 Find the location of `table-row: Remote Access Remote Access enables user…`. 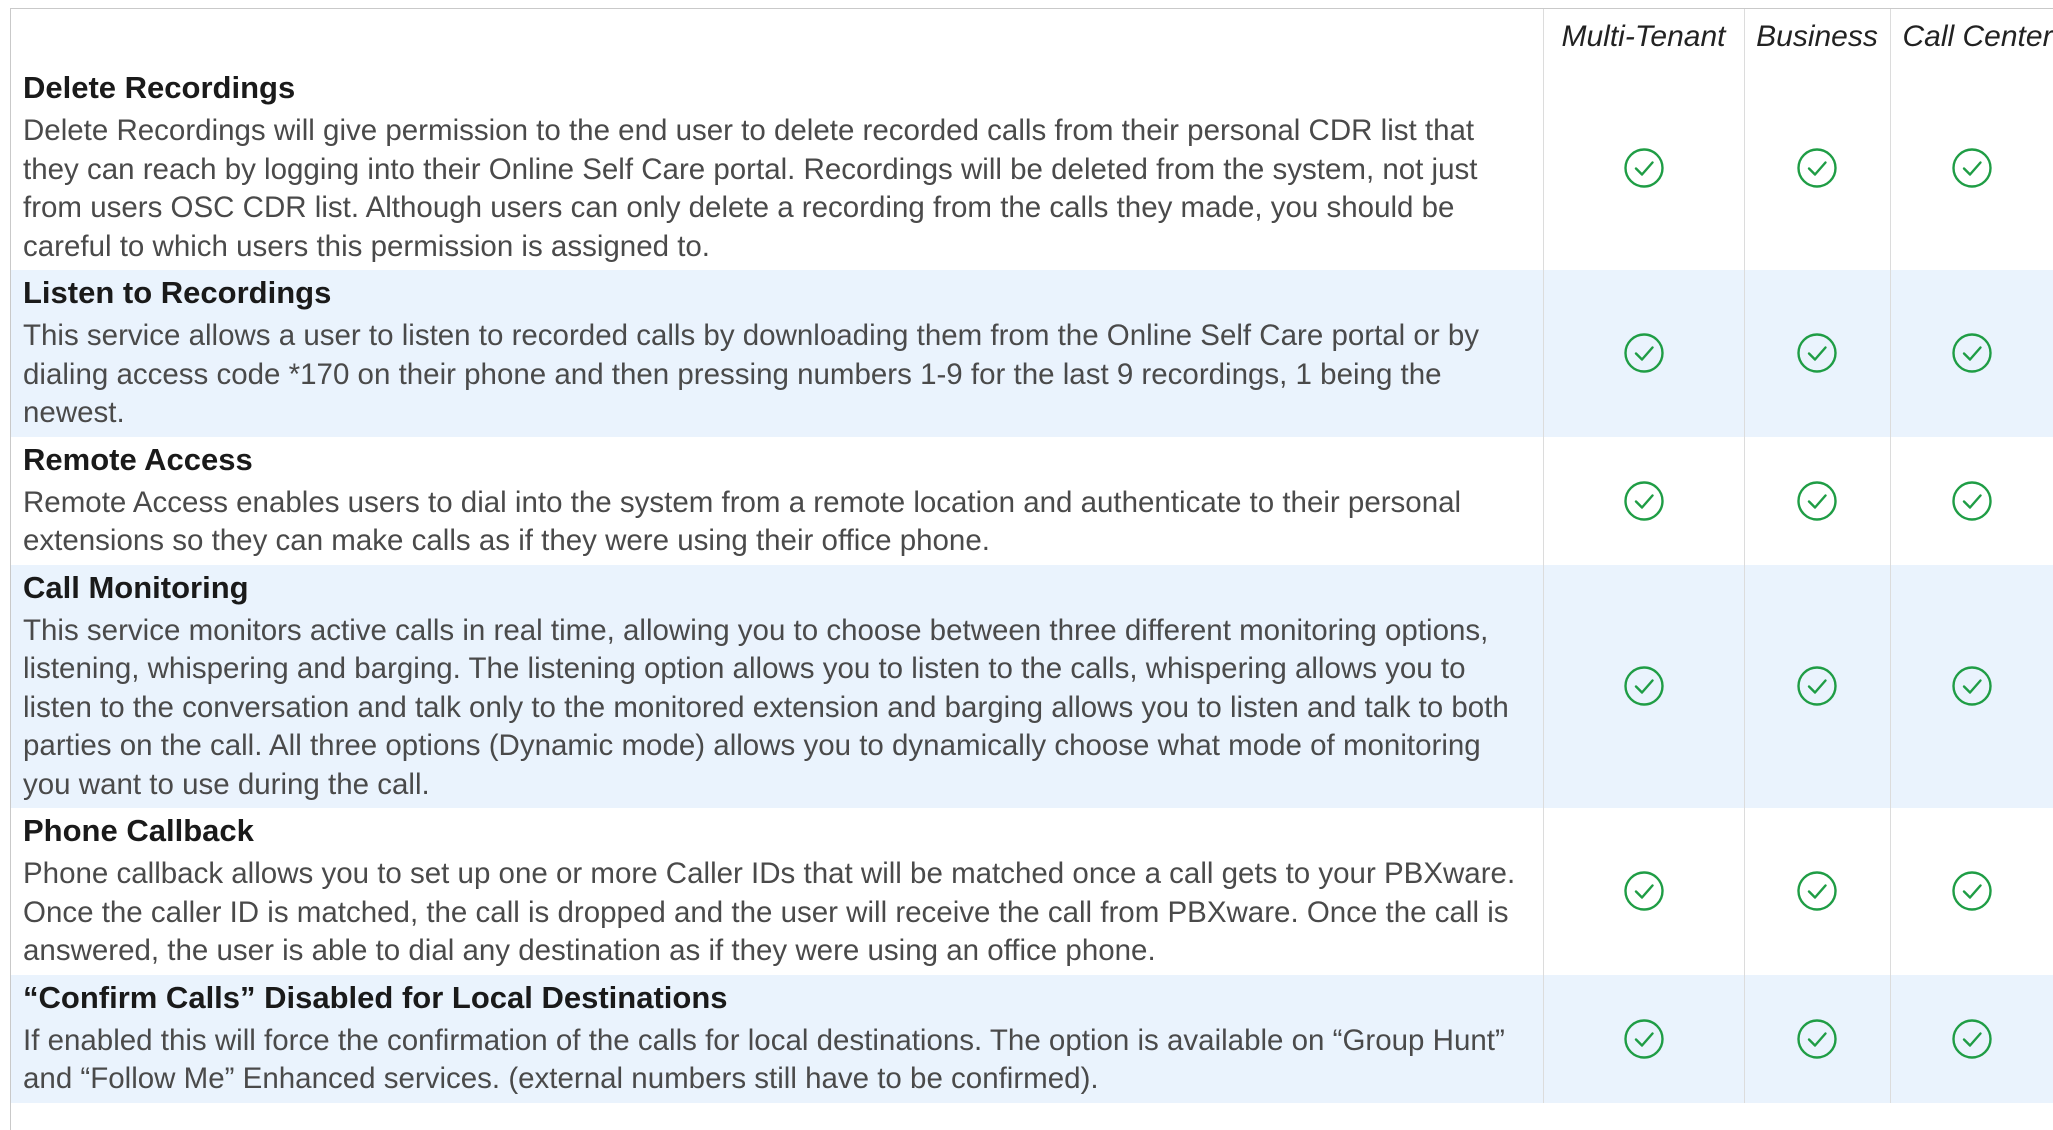

table-row: Remote Access Remote Access enables user… is located at coordinates (1032, 500).